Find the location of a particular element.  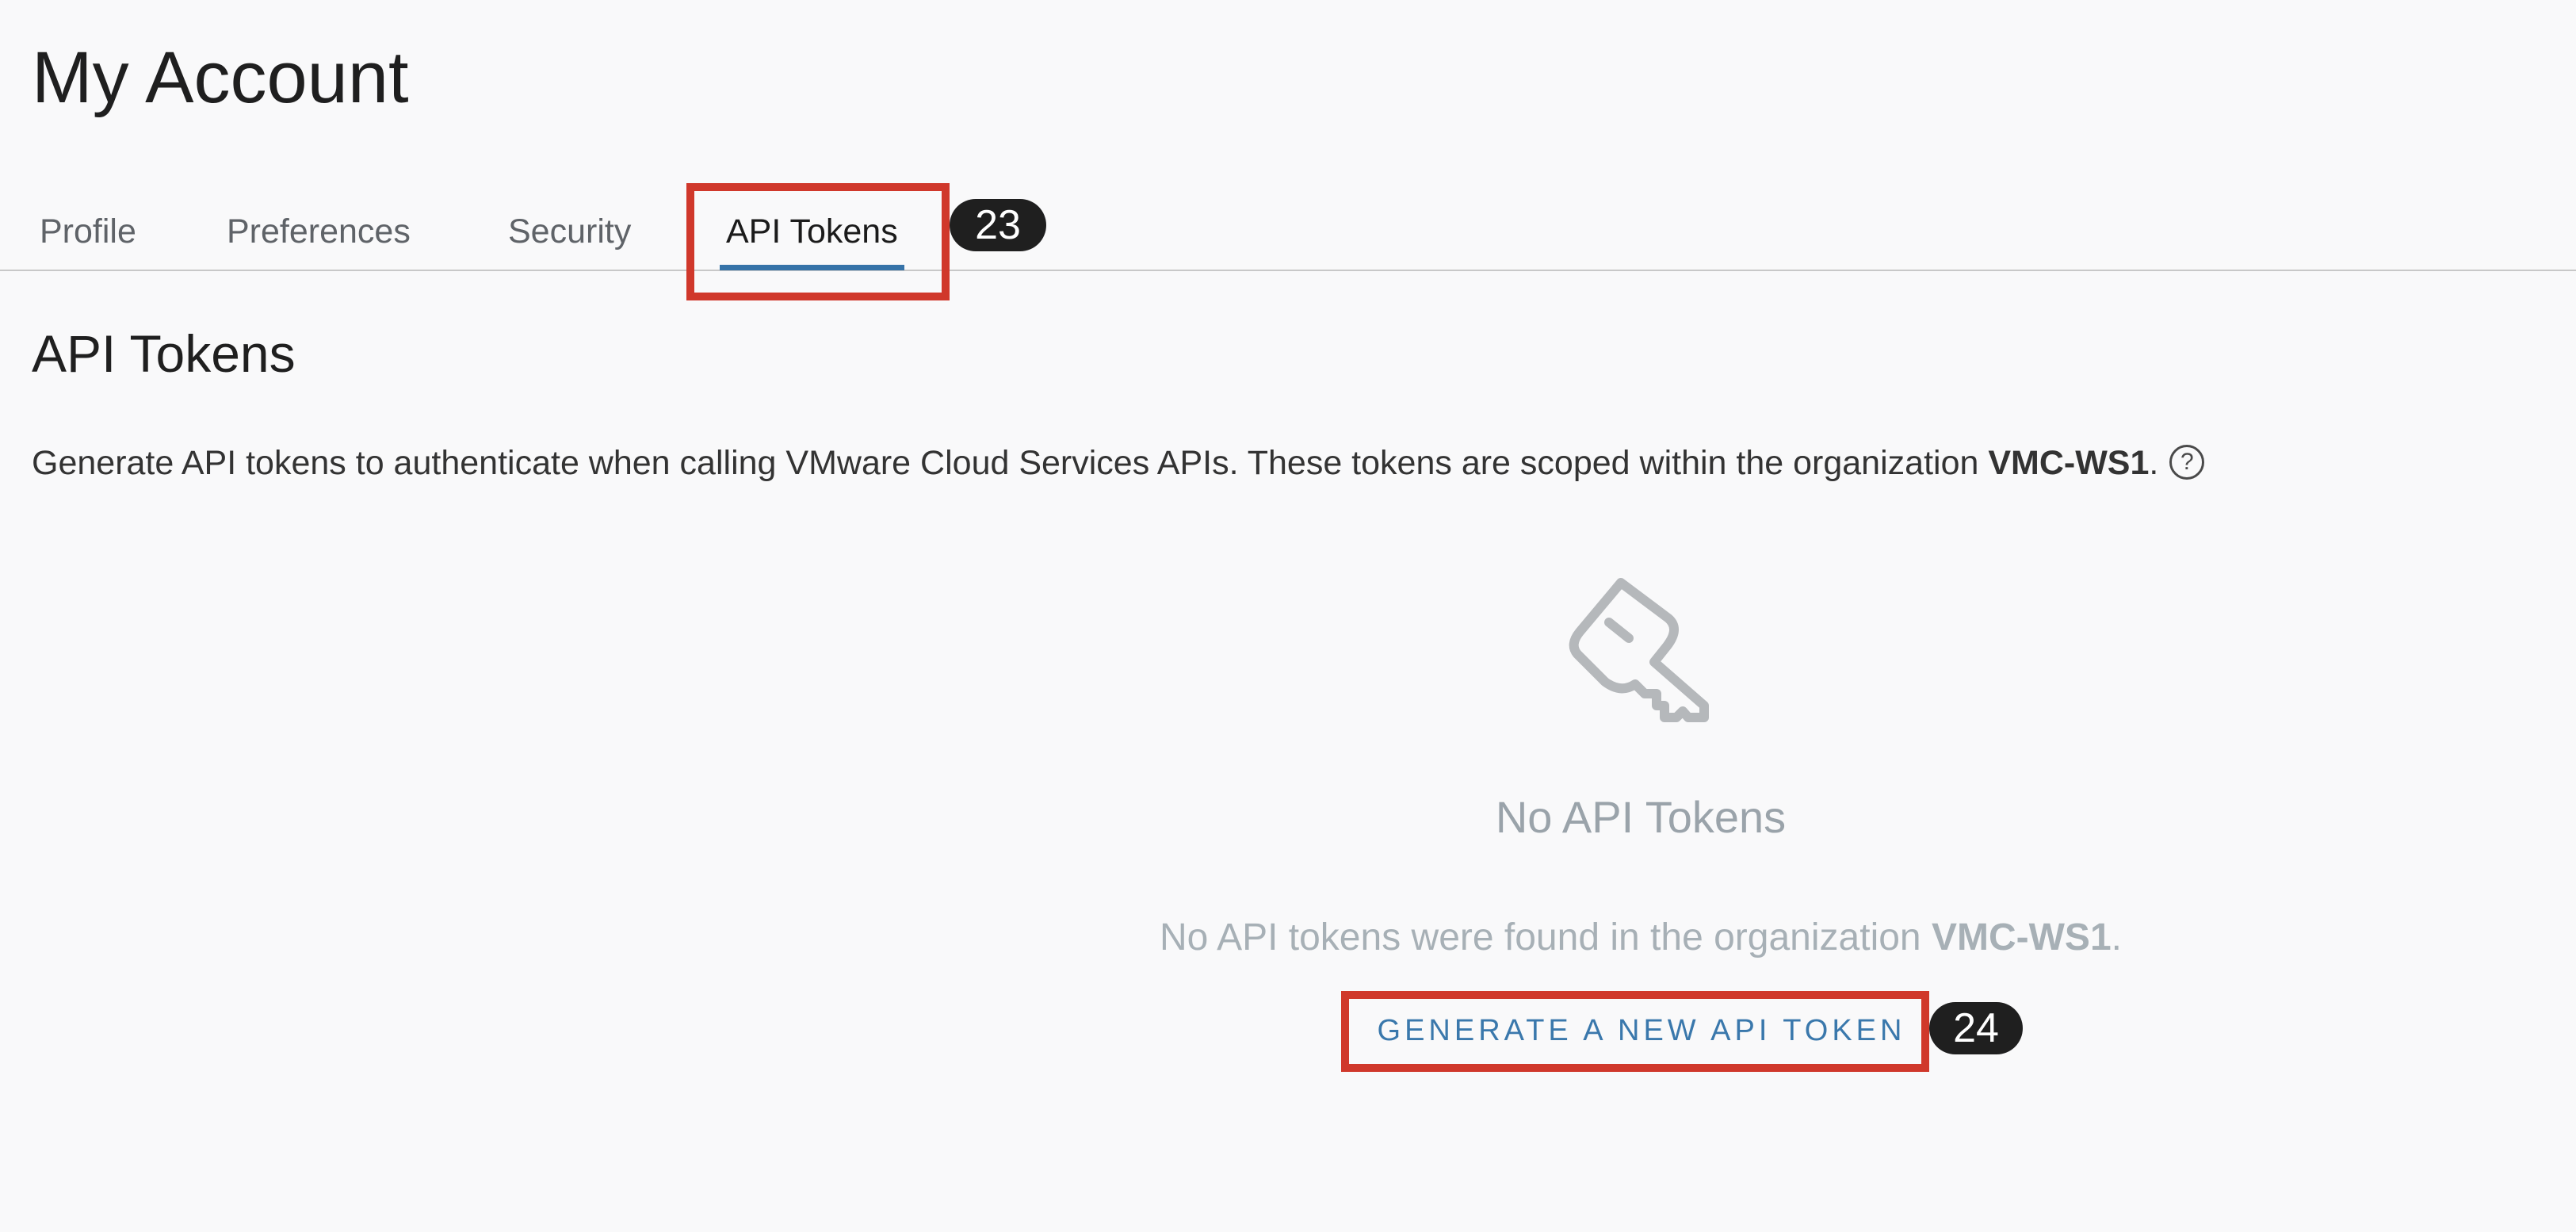

tab-api-tokens: API Tokens is located at coordinates (812, 241).